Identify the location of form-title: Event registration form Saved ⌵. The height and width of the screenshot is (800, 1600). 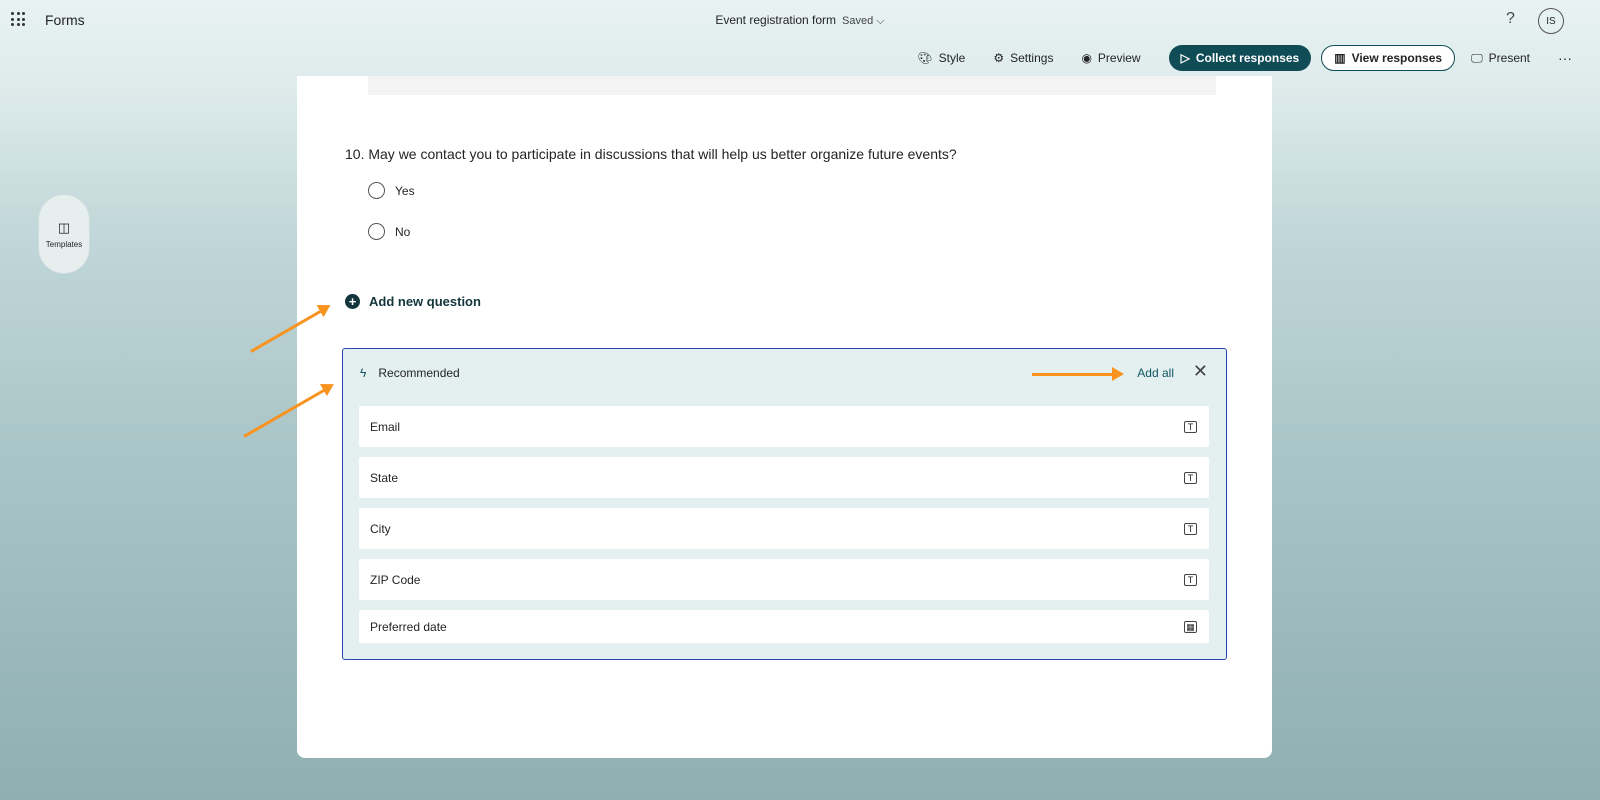
(800, 20).